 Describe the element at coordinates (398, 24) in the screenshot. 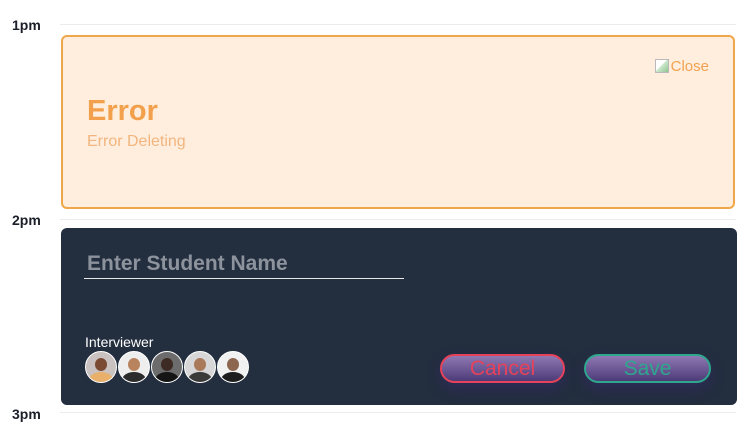

I see `hour-divider-1pm` at that location.